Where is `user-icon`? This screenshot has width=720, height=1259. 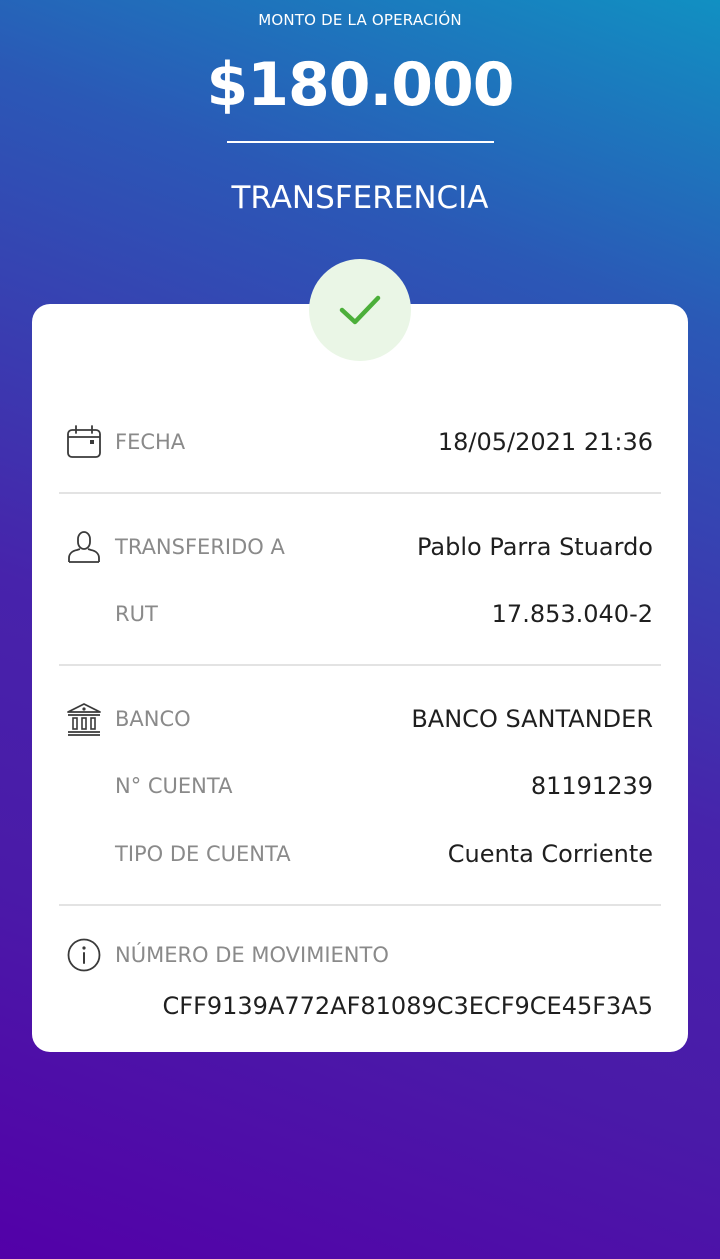 user-icon is located at coordinates (84, 547).